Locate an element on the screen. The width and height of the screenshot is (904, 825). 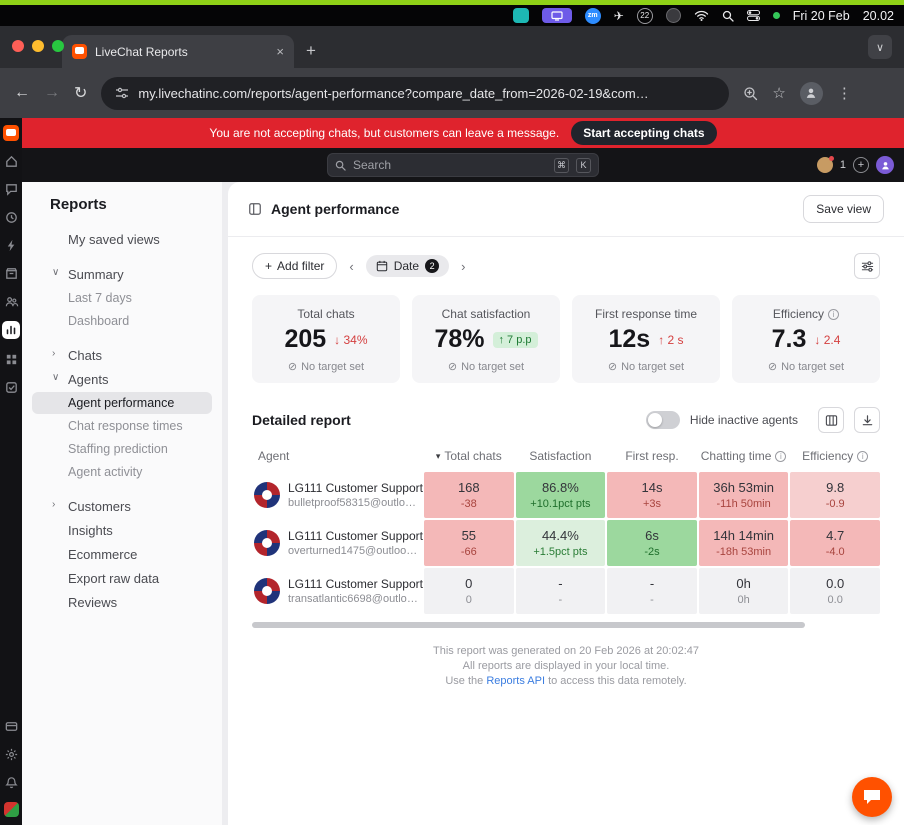
billing-icon is located at coordinates (11, 726).